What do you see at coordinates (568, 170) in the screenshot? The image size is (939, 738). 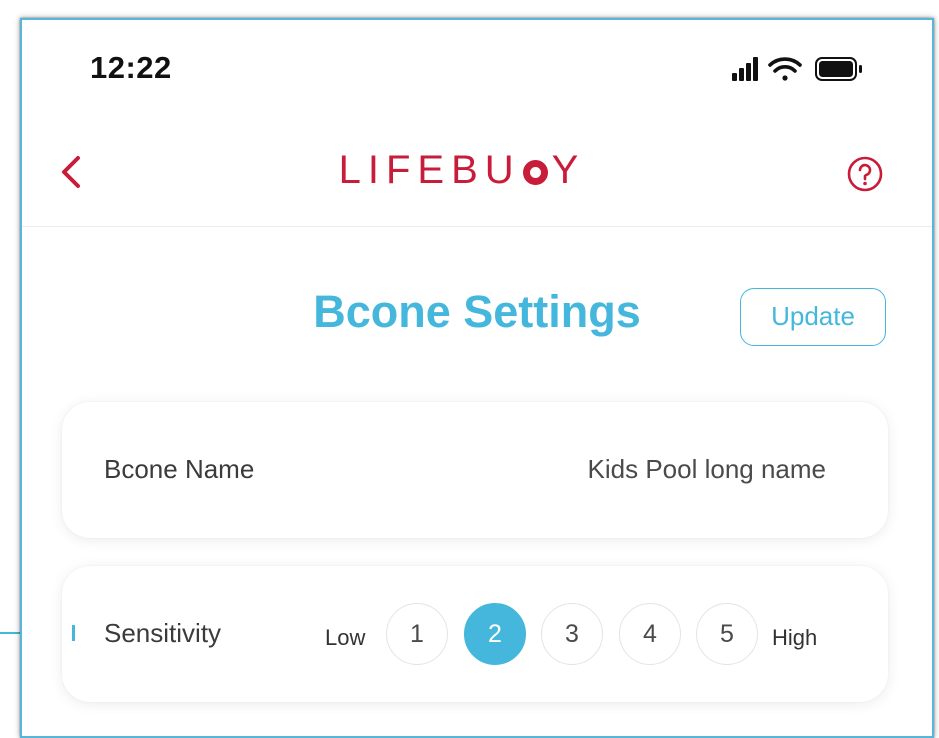 I see `logo-text-suffix: Y` at bounding box center [568, 170].